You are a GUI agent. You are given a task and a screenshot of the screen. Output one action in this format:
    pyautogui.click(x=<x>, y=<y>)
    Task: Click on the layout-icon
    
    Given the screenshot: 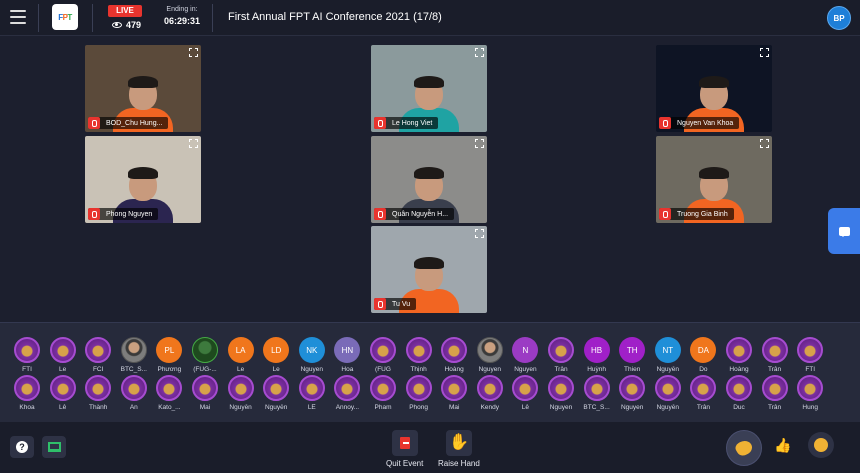 What is the action you would take?
    pyautogui.click(x=54, y=447)
    